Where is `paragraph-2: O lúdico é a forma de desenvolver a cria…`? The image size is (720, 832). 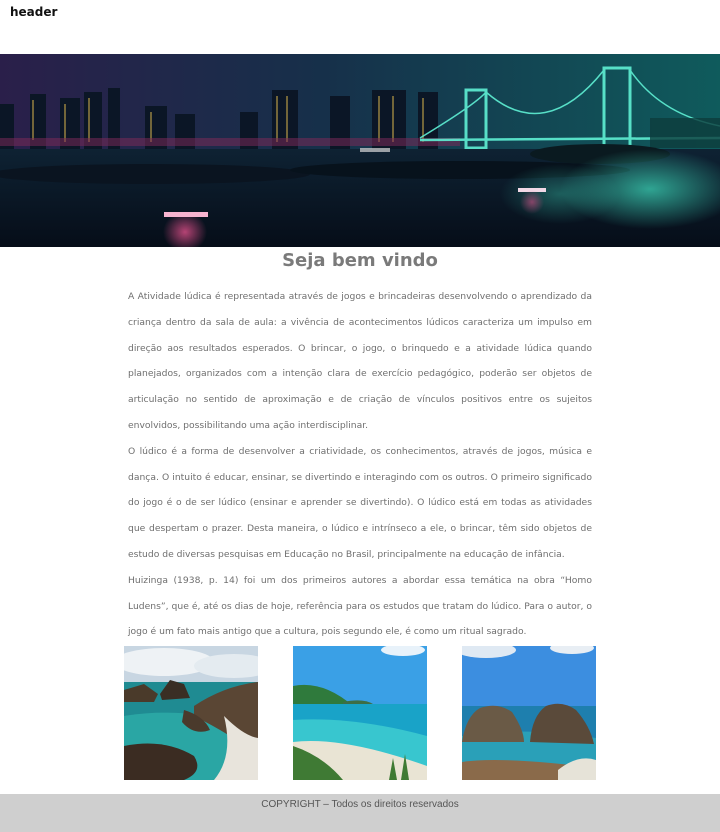 paragraph-2: O lúdico é a forma de desenvolver a cria… is located at coordinates (360, 502).